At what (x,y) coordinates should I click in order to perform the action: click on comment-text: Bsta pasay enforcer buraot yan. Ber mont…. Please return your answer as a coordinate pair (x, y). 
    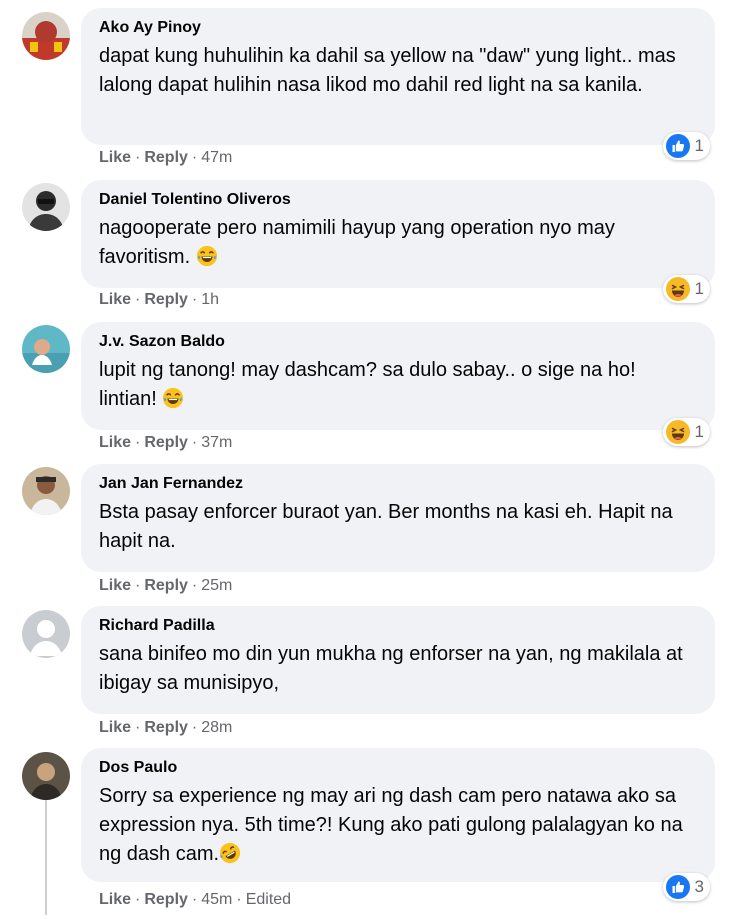
    Looking at the image, I should click on (386, 526).